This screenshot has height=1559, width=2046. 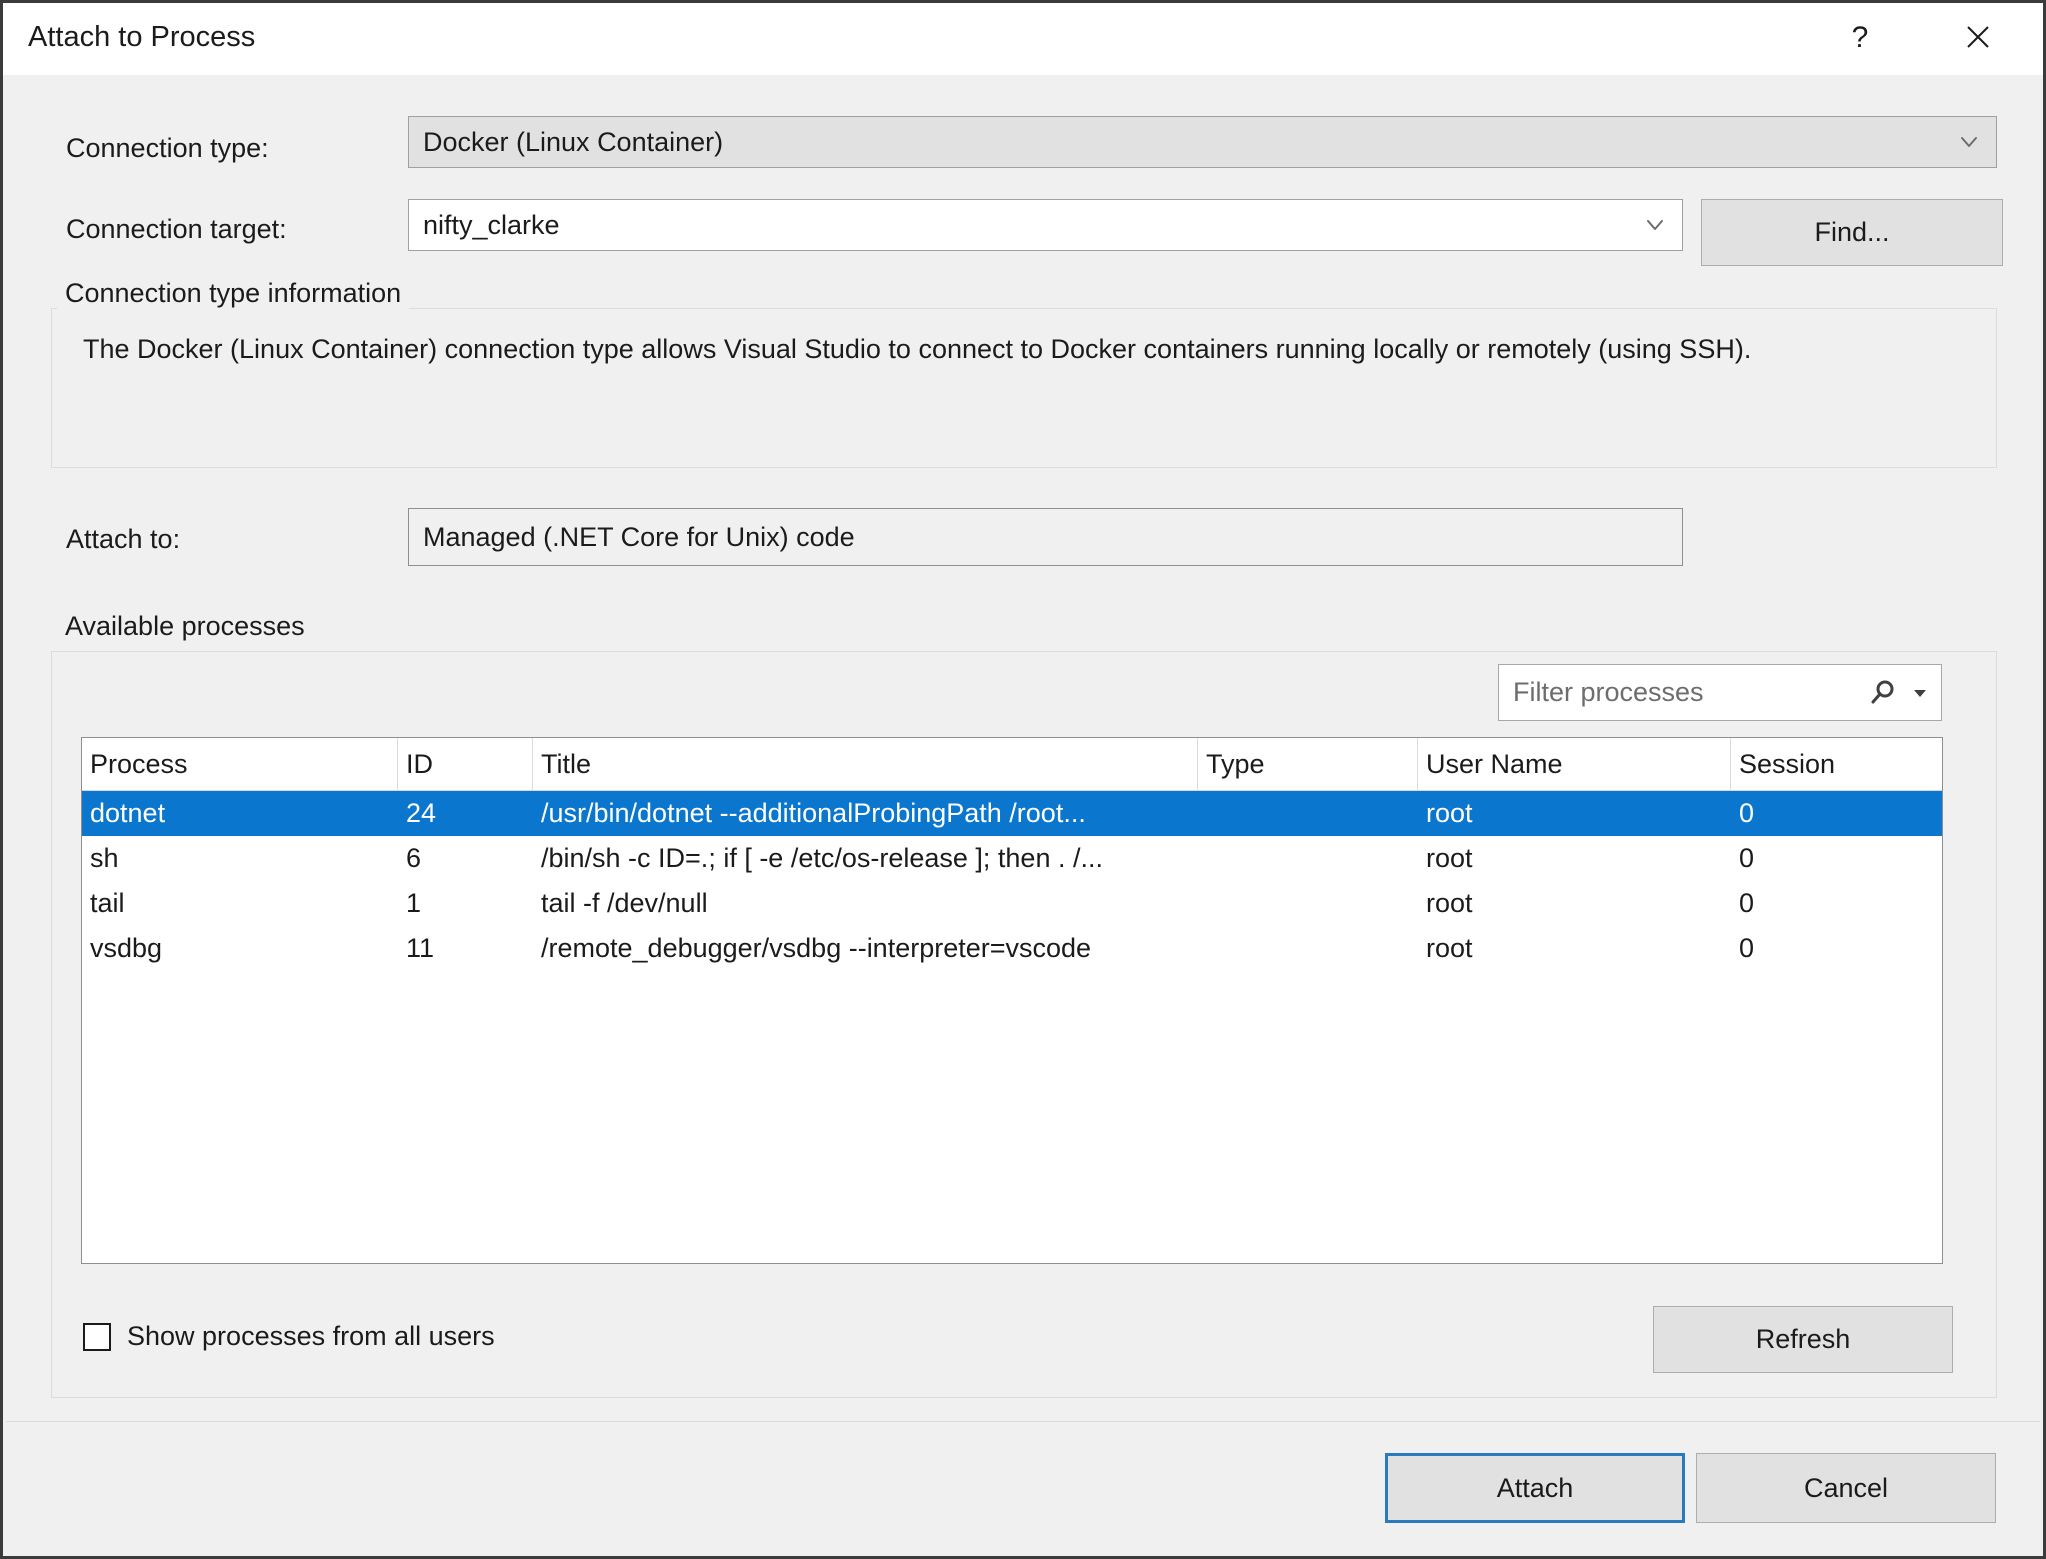 What do you see at coordinates (1023, 39) in the screenshot?
I see `title-bar: Attach to Process ?` at bounding box center [1023, 39].